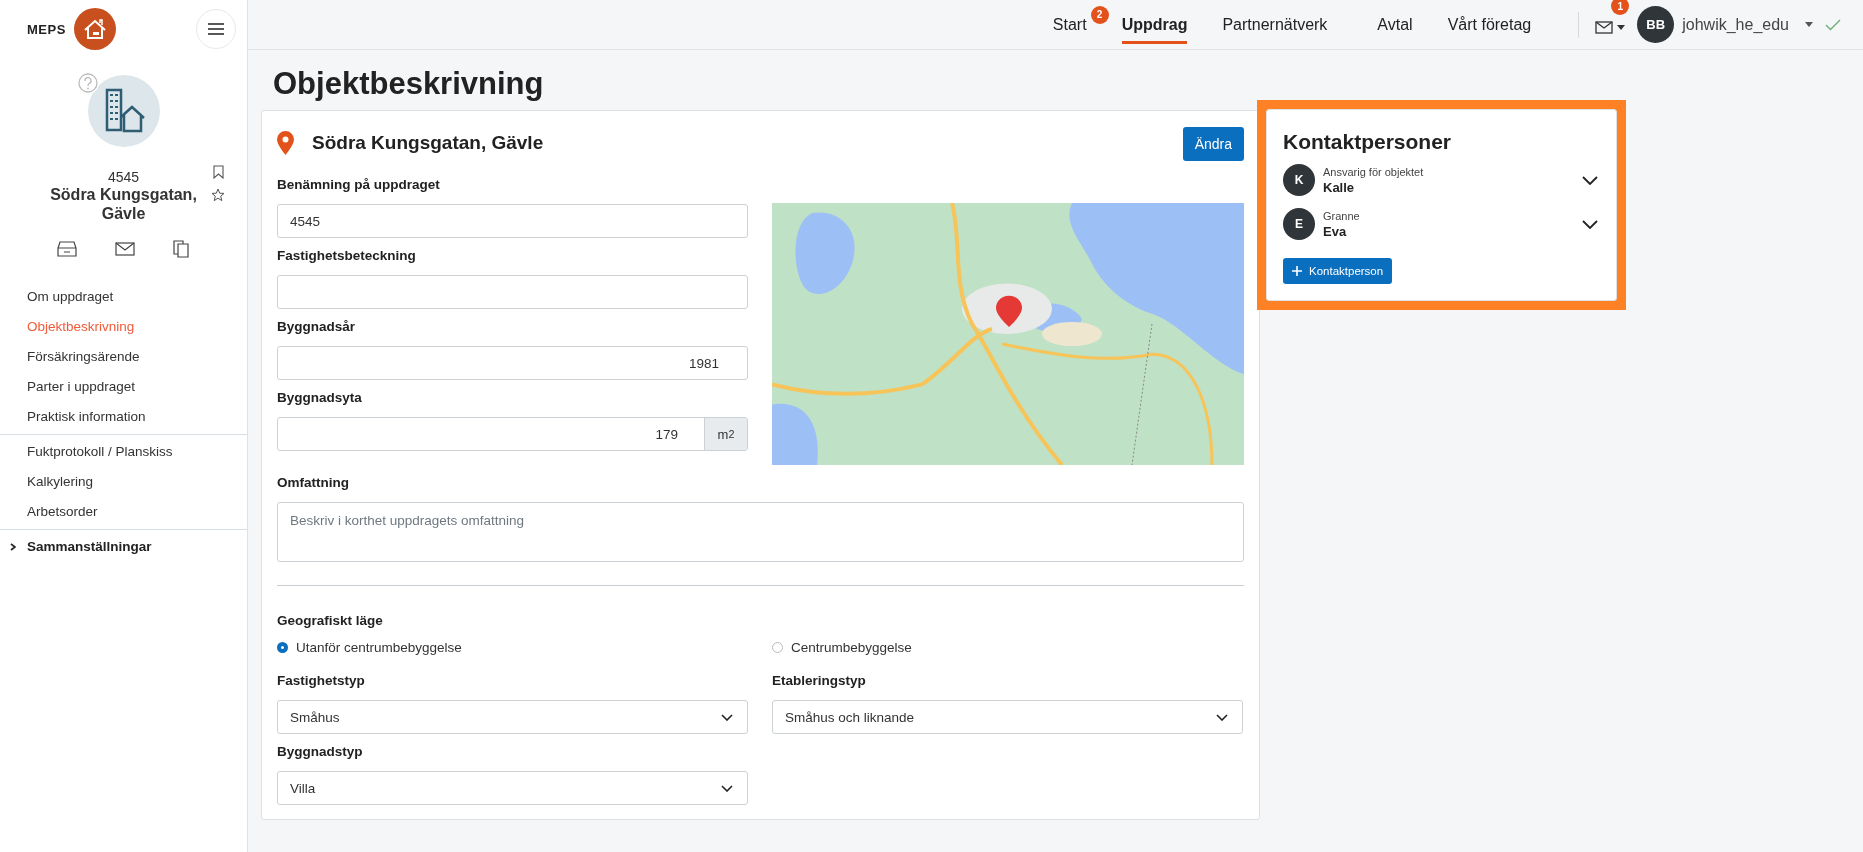  What do you see at coordinates (1275, 24) in the screenshot?
I see `nav-tab: Partnernätverk` at bounding box center [1275, 24].